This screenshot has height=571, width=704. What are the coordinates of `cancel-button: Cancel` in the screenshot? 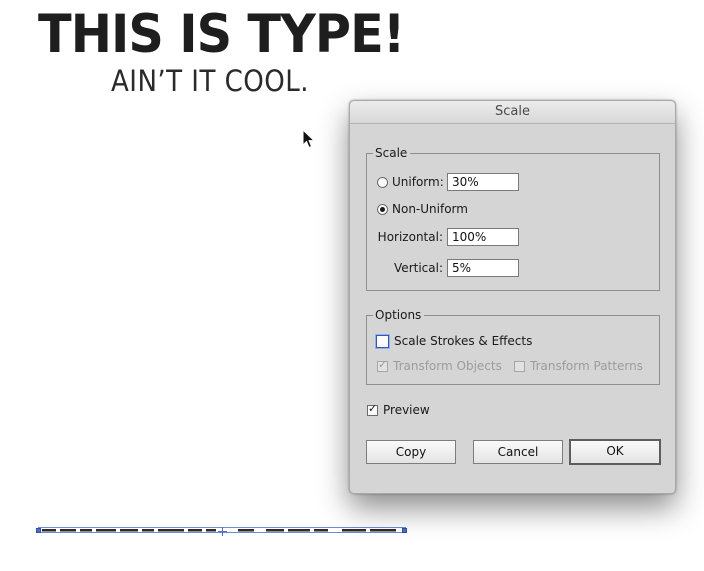 It's located at (518, 452).